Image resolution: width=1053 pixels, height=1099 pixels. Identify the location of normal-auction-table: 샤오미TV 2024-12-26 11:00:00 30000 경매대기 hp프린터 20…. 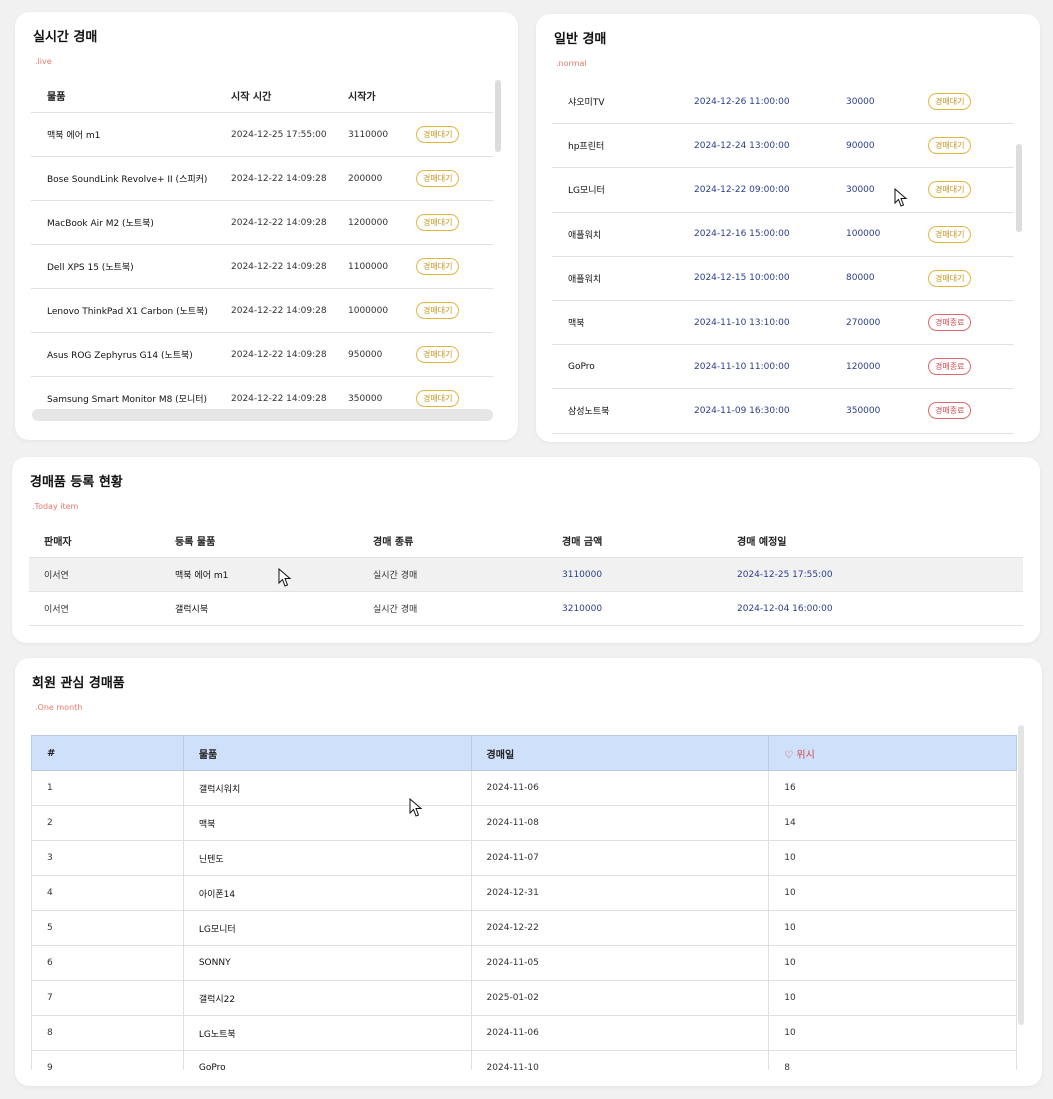
(783, 257).